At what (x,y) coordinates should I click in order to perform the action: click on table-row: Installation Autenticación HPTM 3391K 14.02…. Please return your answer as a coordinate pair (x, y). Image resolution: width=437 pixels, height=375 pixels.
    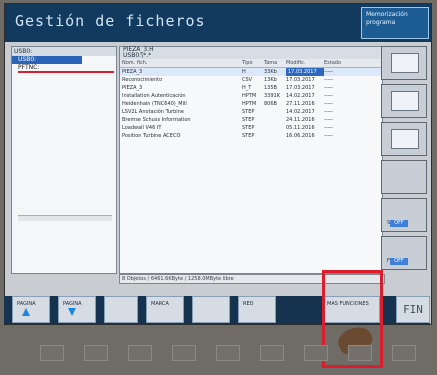
    Looking at the image, I should click on (251, 96).